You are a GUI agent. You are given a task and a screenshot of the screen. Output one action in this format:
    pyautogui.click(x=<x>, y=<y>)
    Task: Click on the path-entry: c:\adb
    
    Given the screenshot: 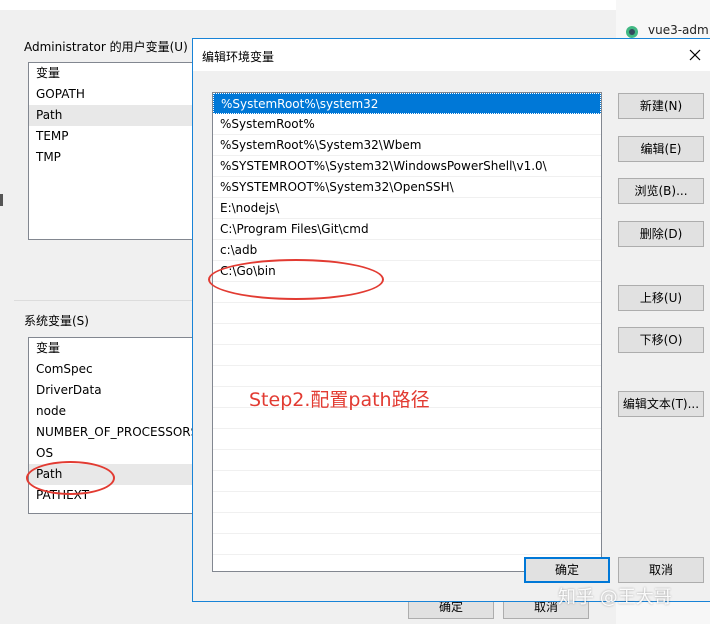 What is the action you would take?
    pyautogui.click(x=407, y=250)
    